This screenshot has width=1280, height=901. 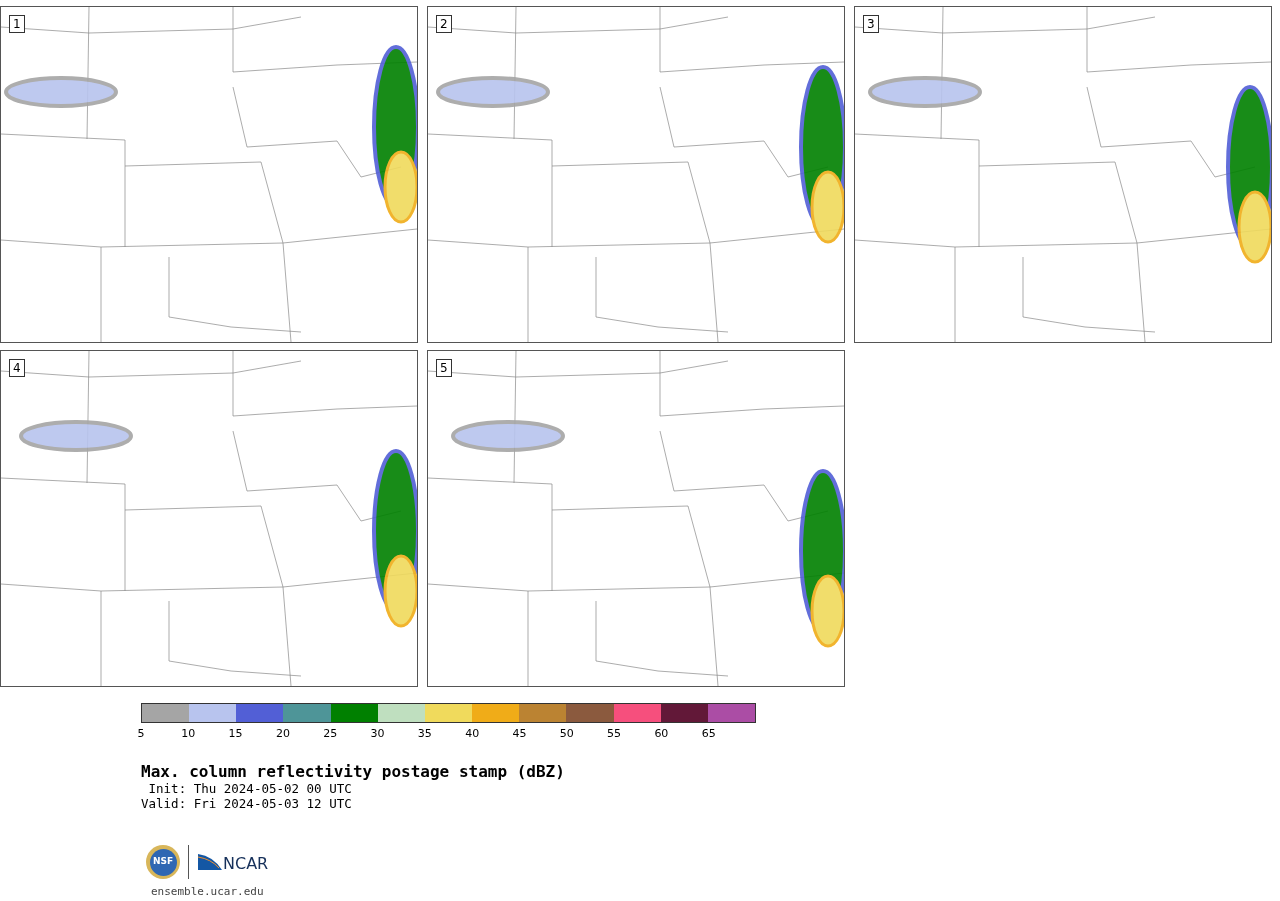 I want to click on tick-label: 5, so click(x=141, y=733).